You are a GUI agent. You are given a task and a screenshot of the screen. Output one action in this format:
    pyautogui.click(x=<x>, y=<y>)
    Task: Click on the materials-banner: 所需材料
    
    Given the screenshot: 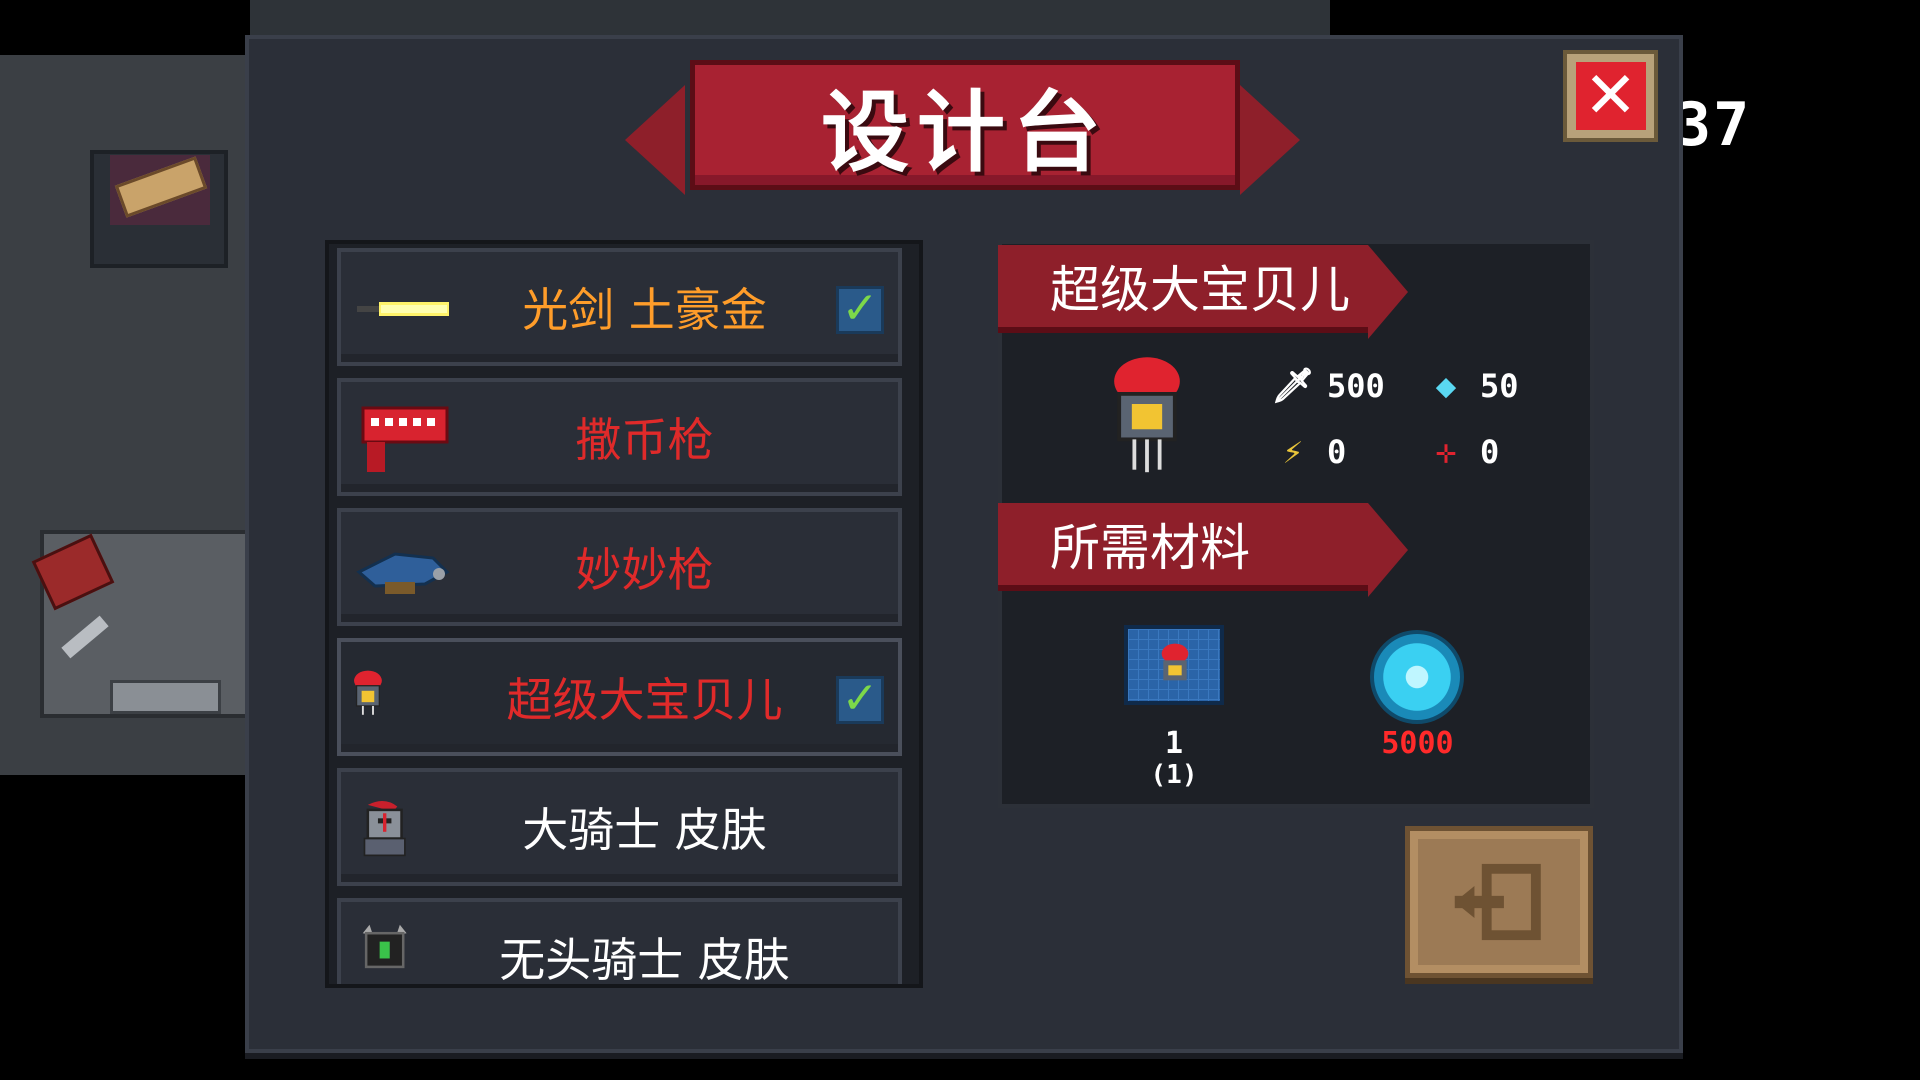 What is the action you would take?
    pyautogui.click(x=1203, y=550)
    